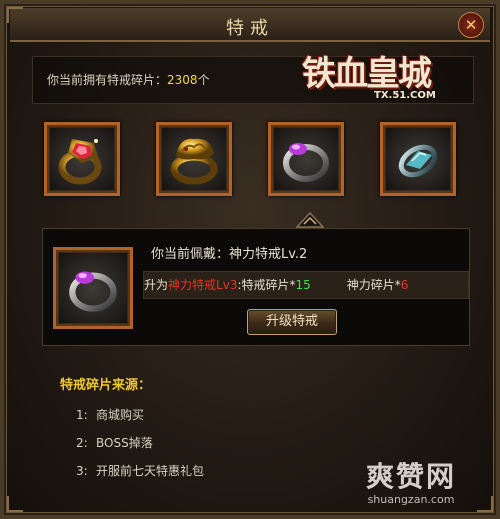  Describe the element at coordinates (229, 254) in the screenshot. I see `current-ring-label: 你当前佩戴：神力特戒Lv.2` at that location.